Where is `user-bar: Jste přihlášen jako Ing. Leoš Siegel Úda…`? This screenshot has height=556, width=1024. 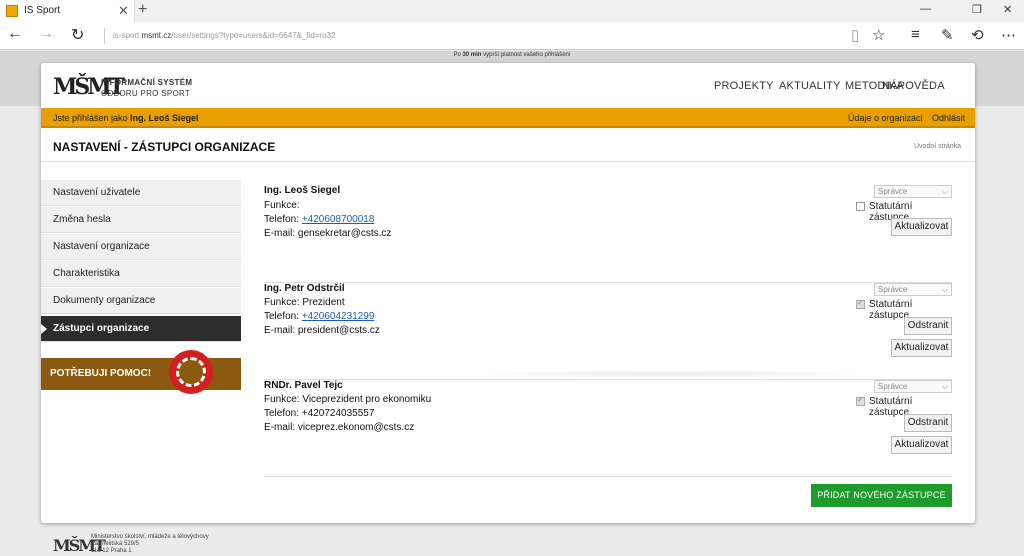 user-bar: Jste přihlášen jako Ing. Leoš Siegel Úda… is located at coordinates (508, 118).